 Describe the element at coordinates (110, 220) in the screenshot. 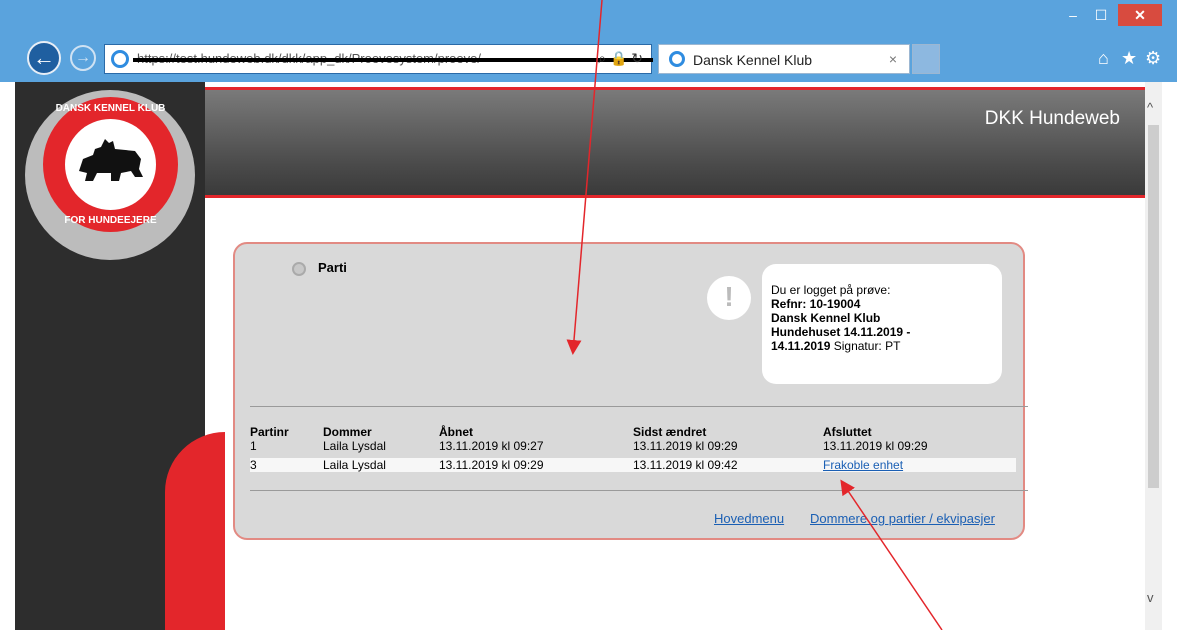

I see `logo-bottom-text: FOR HUNDEEJERE` at that location.